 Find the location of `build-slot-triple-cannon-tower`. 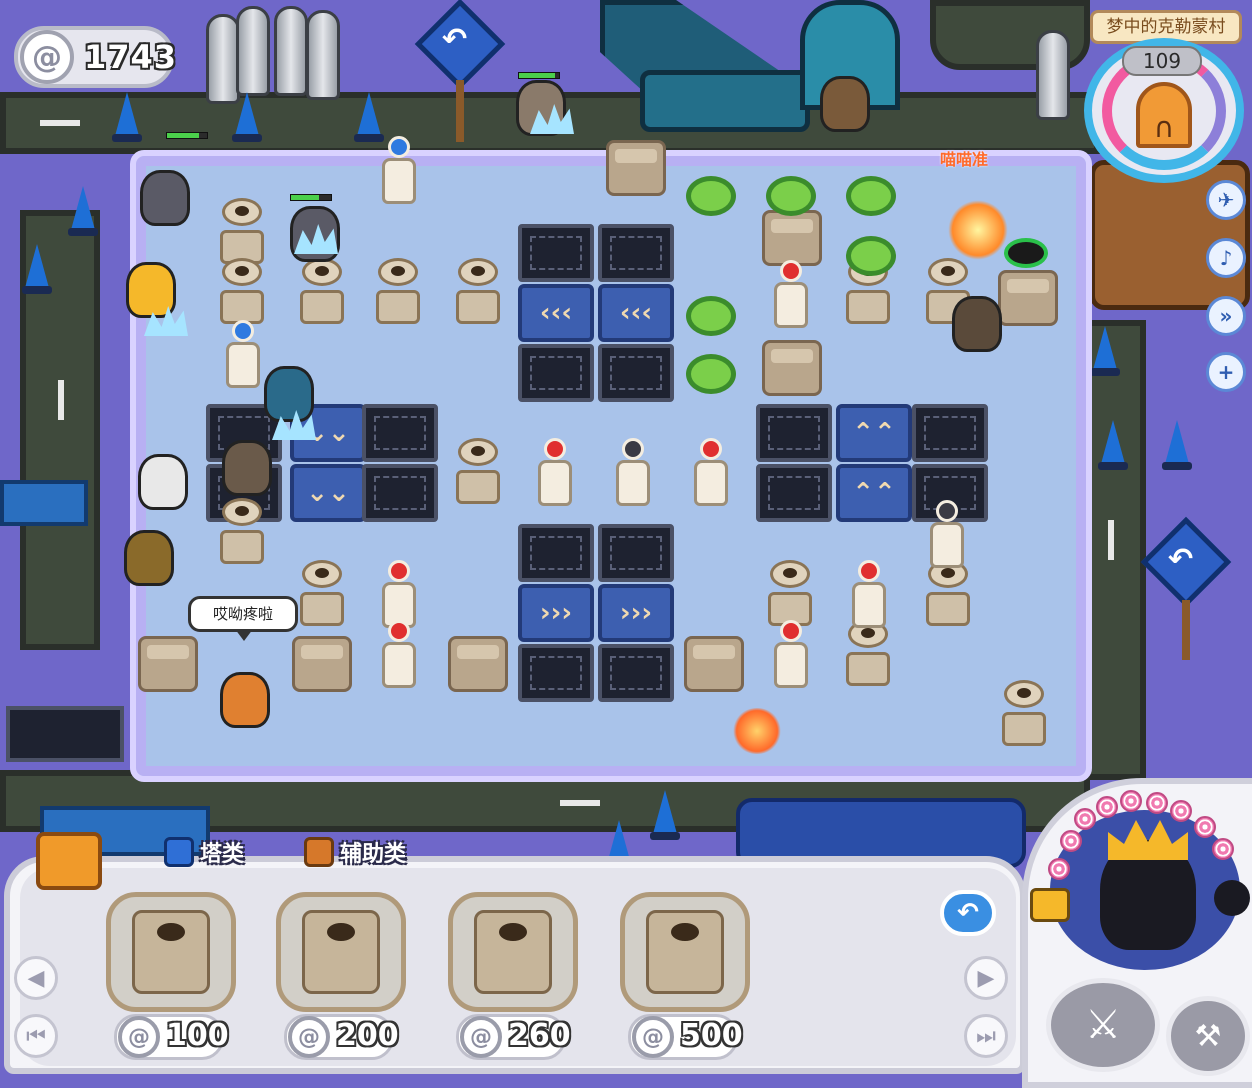

build-slot-triple-cannon-tower is located at coordinates (341, 952).